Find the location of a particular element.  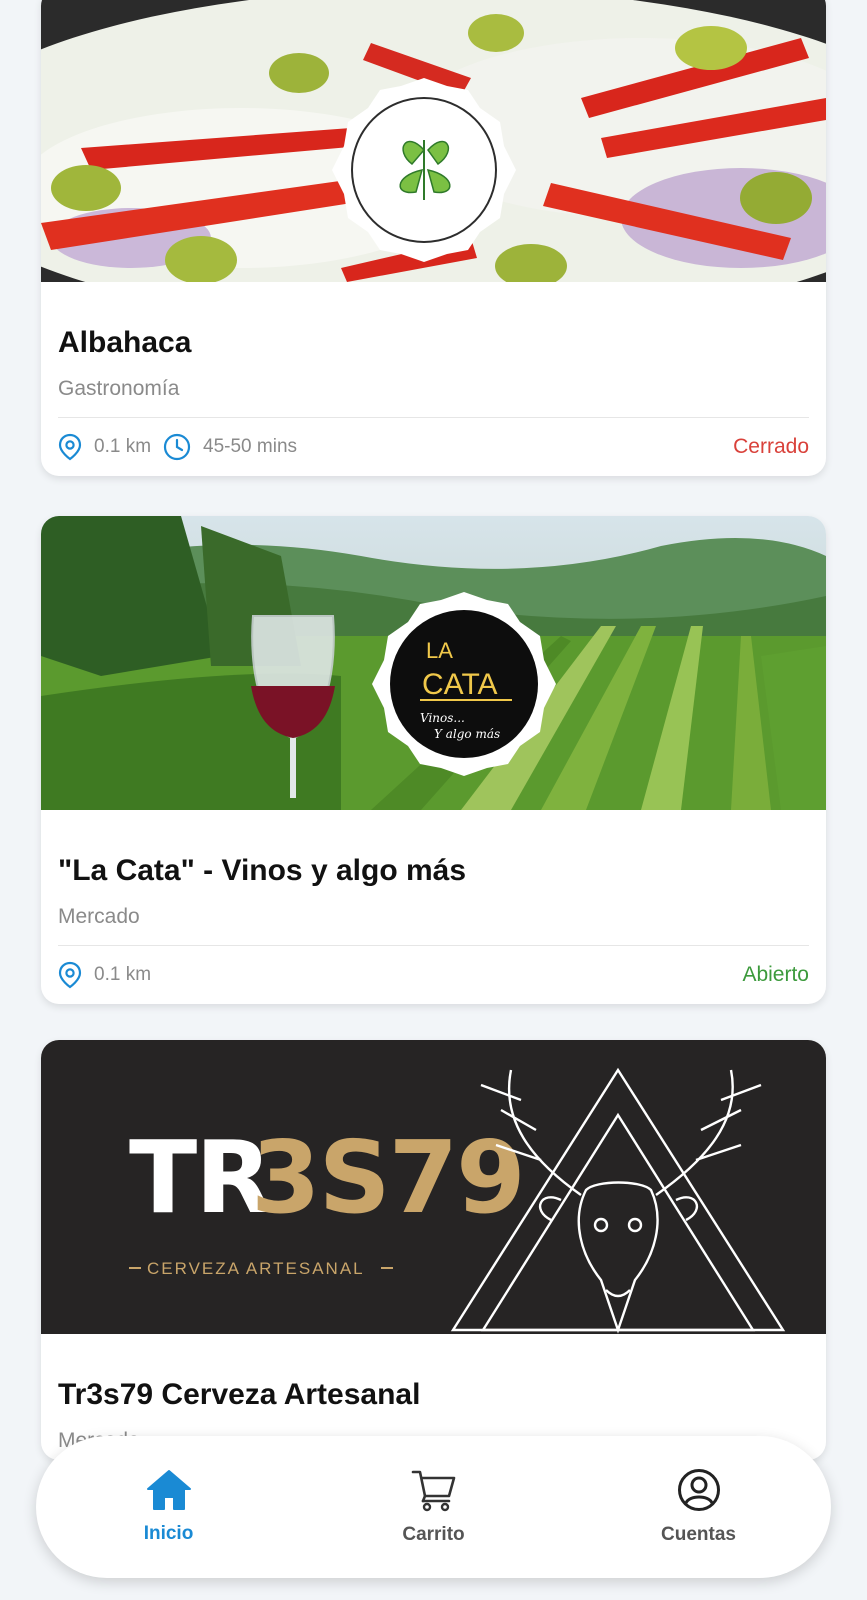

user-circle-icon is located at coordinates (698, 1490).